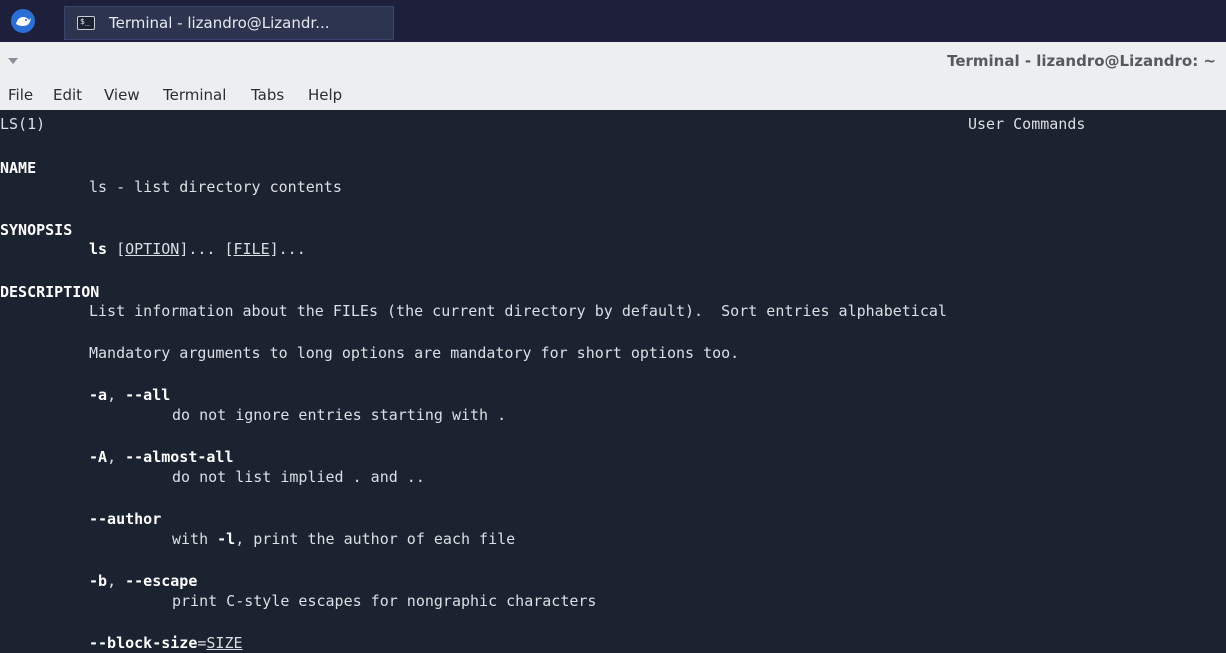 This screenshot has width=1226, height=653. What do you see at coordinates (215, 187) in the screenshot?
I see `name-text: ls - list directory contents` at bounding box center [215, 187].